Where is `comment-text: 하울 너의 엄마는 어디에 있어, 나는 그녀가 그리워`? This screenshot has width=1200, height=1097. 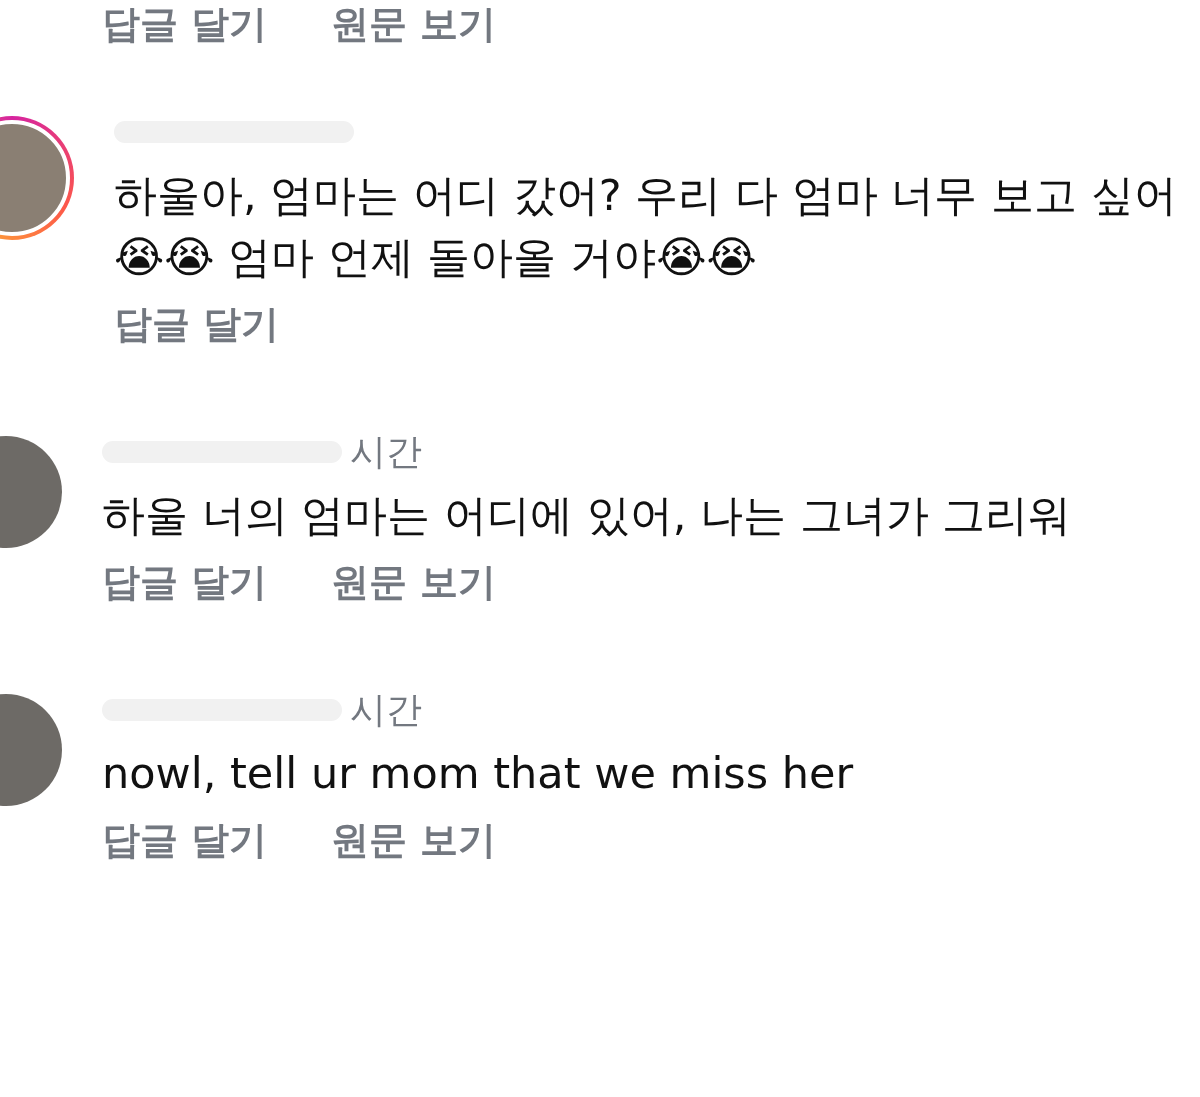 comment-text: 하울 너의 엄마는 어디에 있어, 나는 그녀가 그리워 is located at coordinates (587, 515).